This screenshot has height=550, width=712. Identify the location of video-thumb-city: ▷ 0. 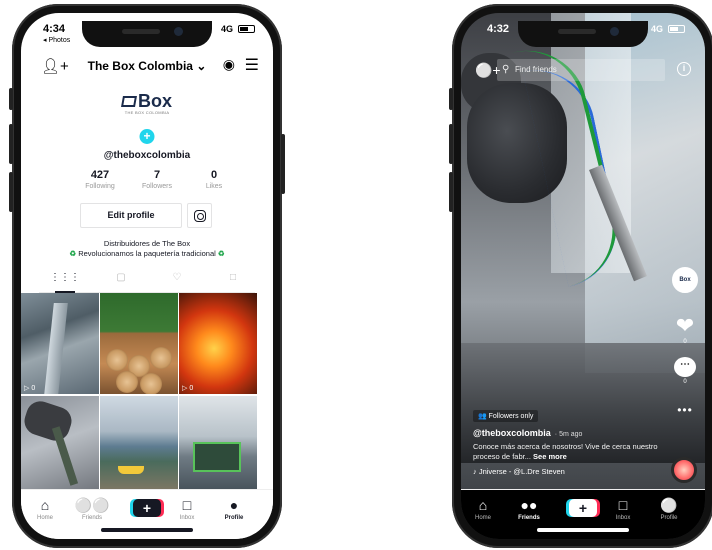
(60, 343).